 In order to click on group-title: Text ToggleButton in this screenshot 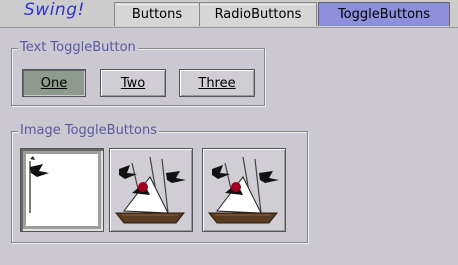, I will do `click(78, 48)`.